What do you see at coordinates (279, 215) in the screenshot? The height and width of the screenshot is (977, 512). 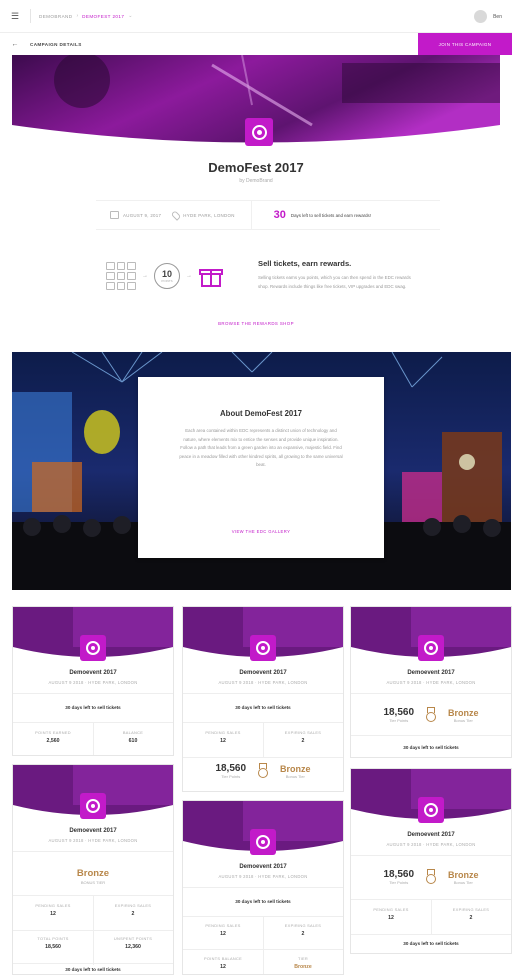 I see `days-left-count: 30` at bounding box center [279, 215].